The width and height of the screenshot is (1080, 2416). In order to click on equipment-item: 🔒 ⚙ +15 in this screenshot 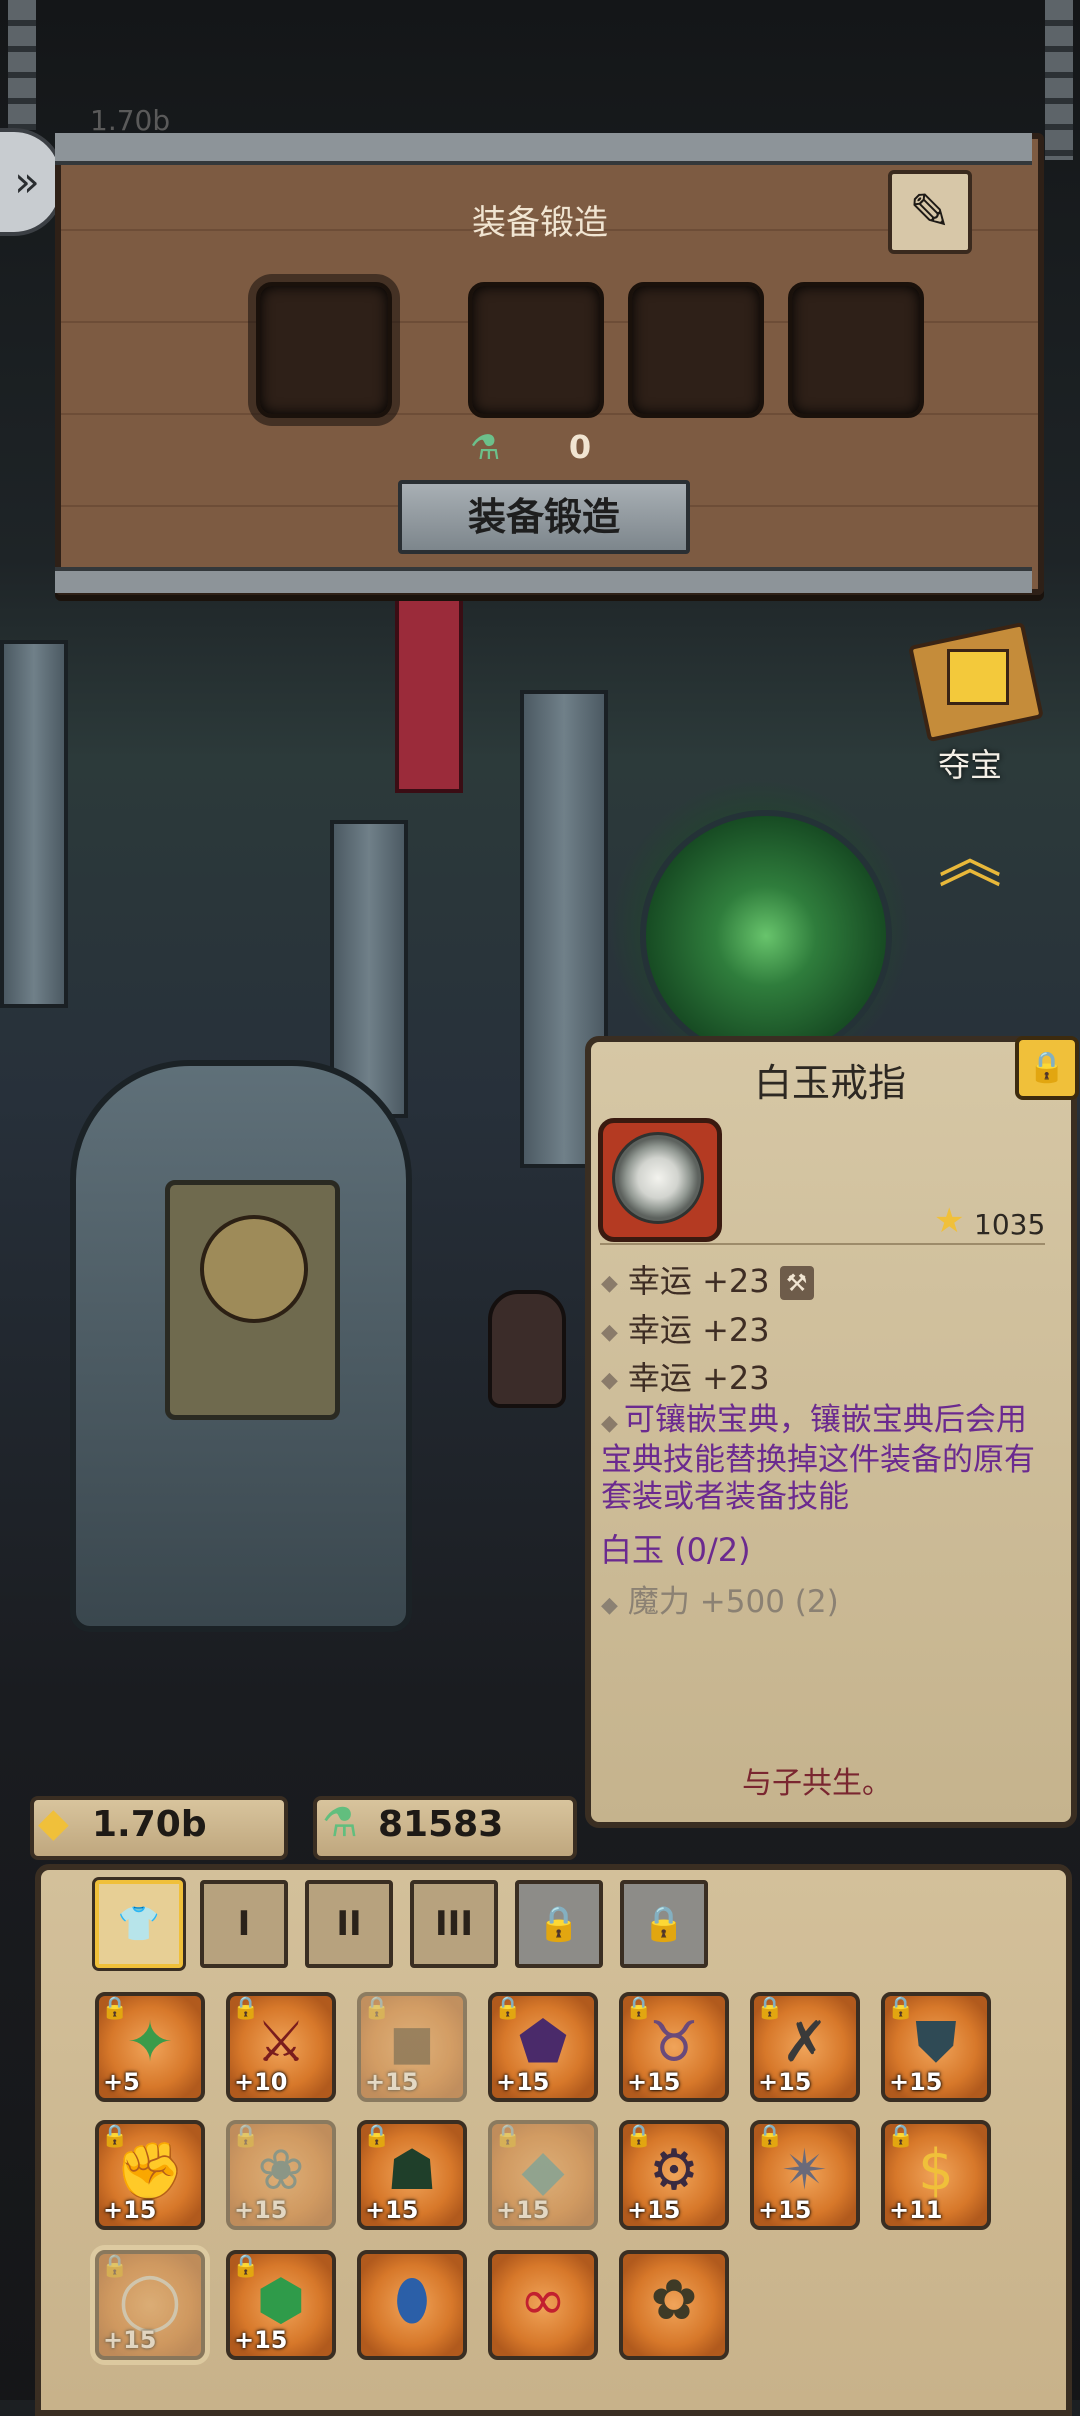, I will do `click(674, 2175)`.